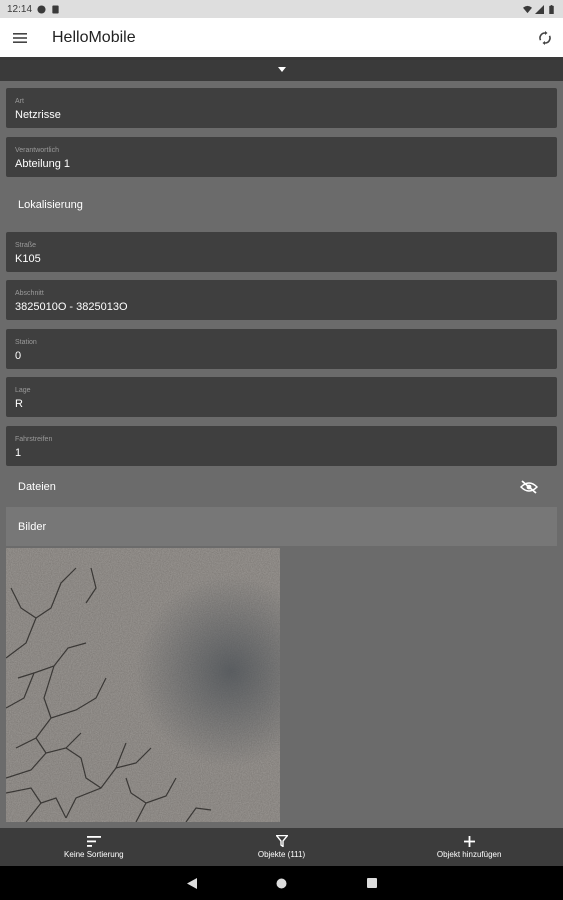  Describe the element at coordinates (281, 854) in the screenshot. I see `objects-label: Objekte (111)` at that location.